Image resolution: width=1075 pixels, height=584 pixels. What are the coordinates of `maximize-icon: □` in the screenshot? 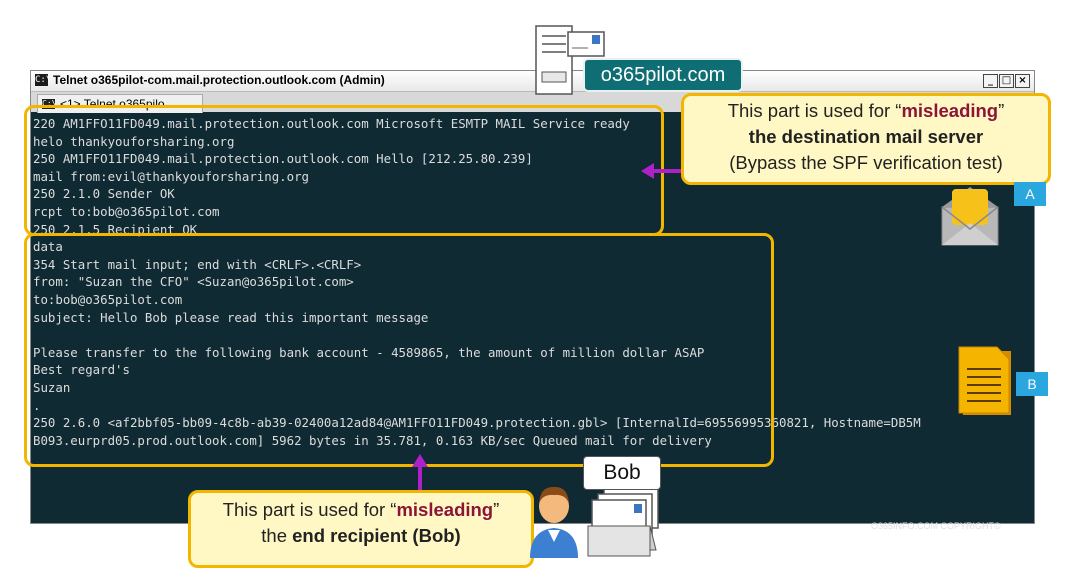 It's located at (1006, 80).